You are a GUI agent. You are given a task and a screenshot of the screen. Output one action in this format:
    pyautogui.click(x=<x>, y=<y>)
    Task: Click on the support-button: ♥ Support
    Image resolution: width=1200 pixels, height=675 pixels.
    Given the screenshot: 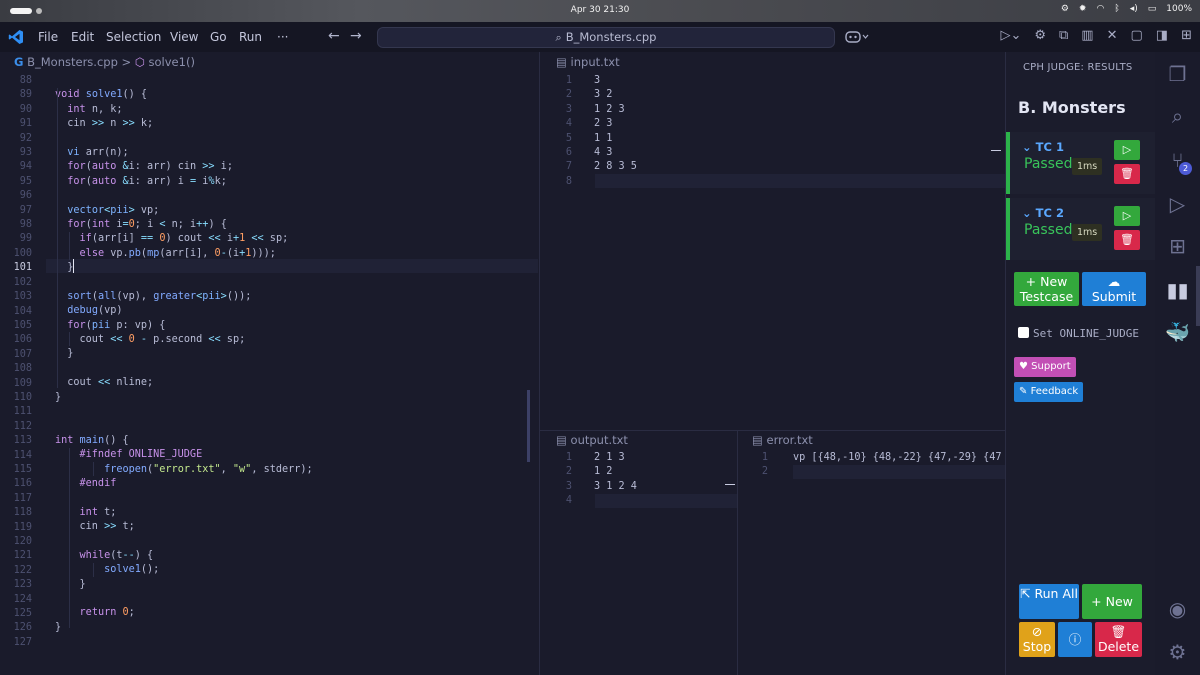 What is the action you would take?
    pyautogui.click(x=1045, y=367)
    